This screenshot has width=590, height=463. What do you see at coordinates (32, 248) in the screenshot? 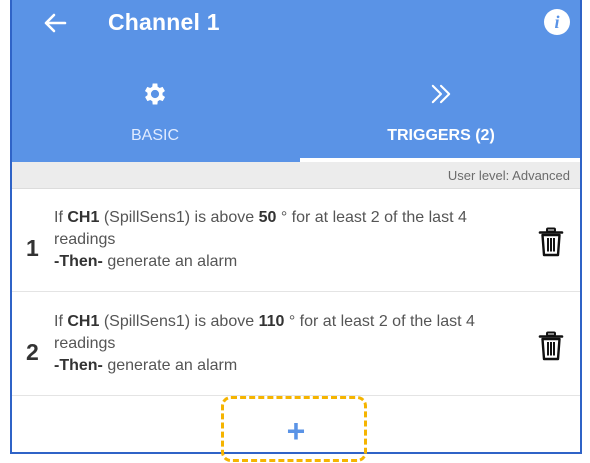
I see `trigger-number: 1` at bounding box center [32, 248].